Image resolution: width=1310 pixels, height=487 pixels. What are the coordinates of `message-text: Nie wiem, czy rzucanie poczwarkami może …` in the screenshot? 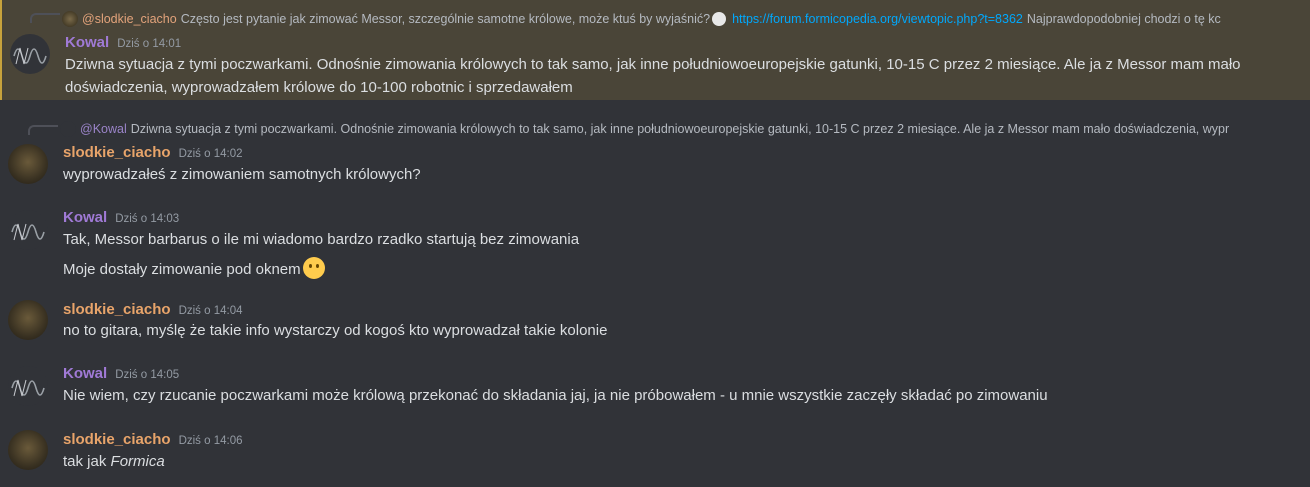 It's located at (555, 395).